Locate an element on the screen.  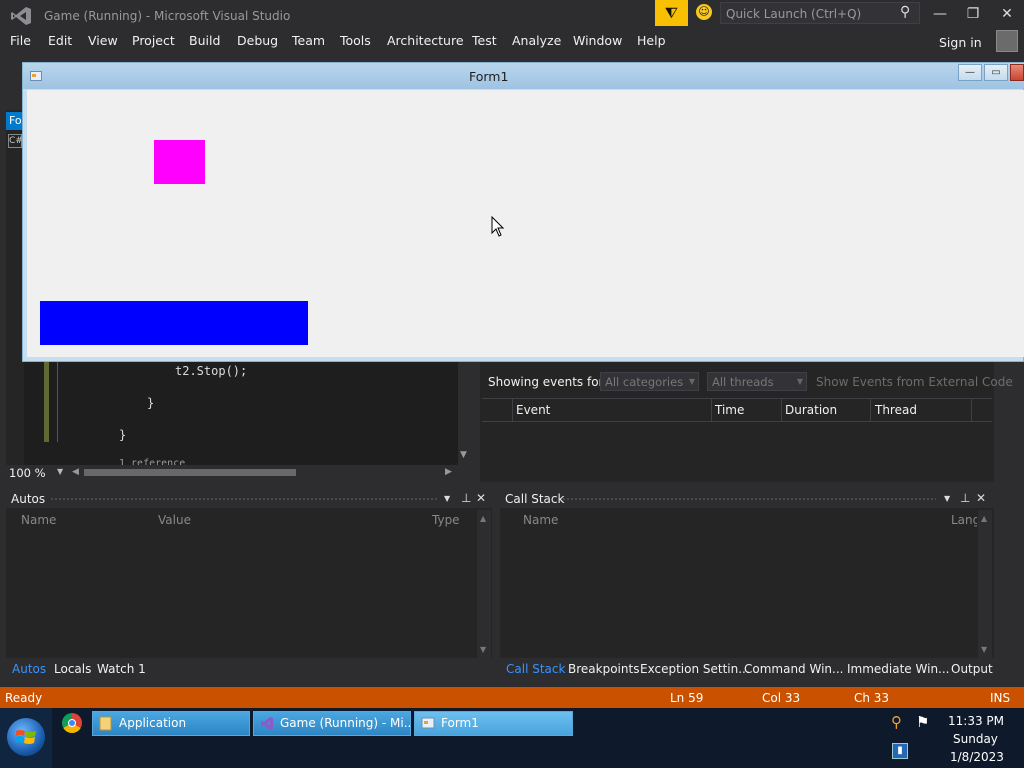
callstack-title: Call Stack is located at coordinates (535, 499).